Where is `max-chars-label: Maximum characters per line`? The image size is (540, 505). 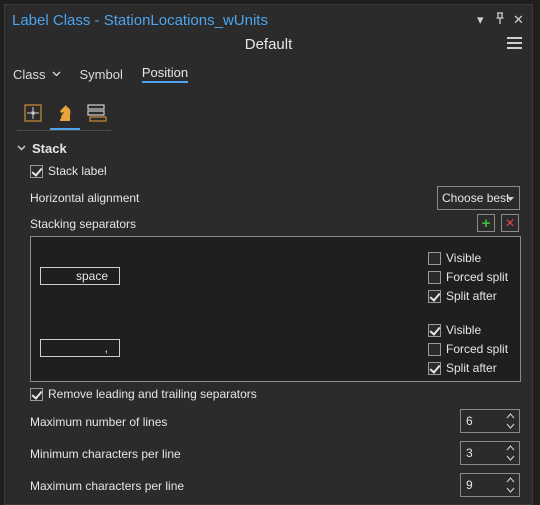
max-chars-label: Maximum characters per line is located at coordinates (107, 486).